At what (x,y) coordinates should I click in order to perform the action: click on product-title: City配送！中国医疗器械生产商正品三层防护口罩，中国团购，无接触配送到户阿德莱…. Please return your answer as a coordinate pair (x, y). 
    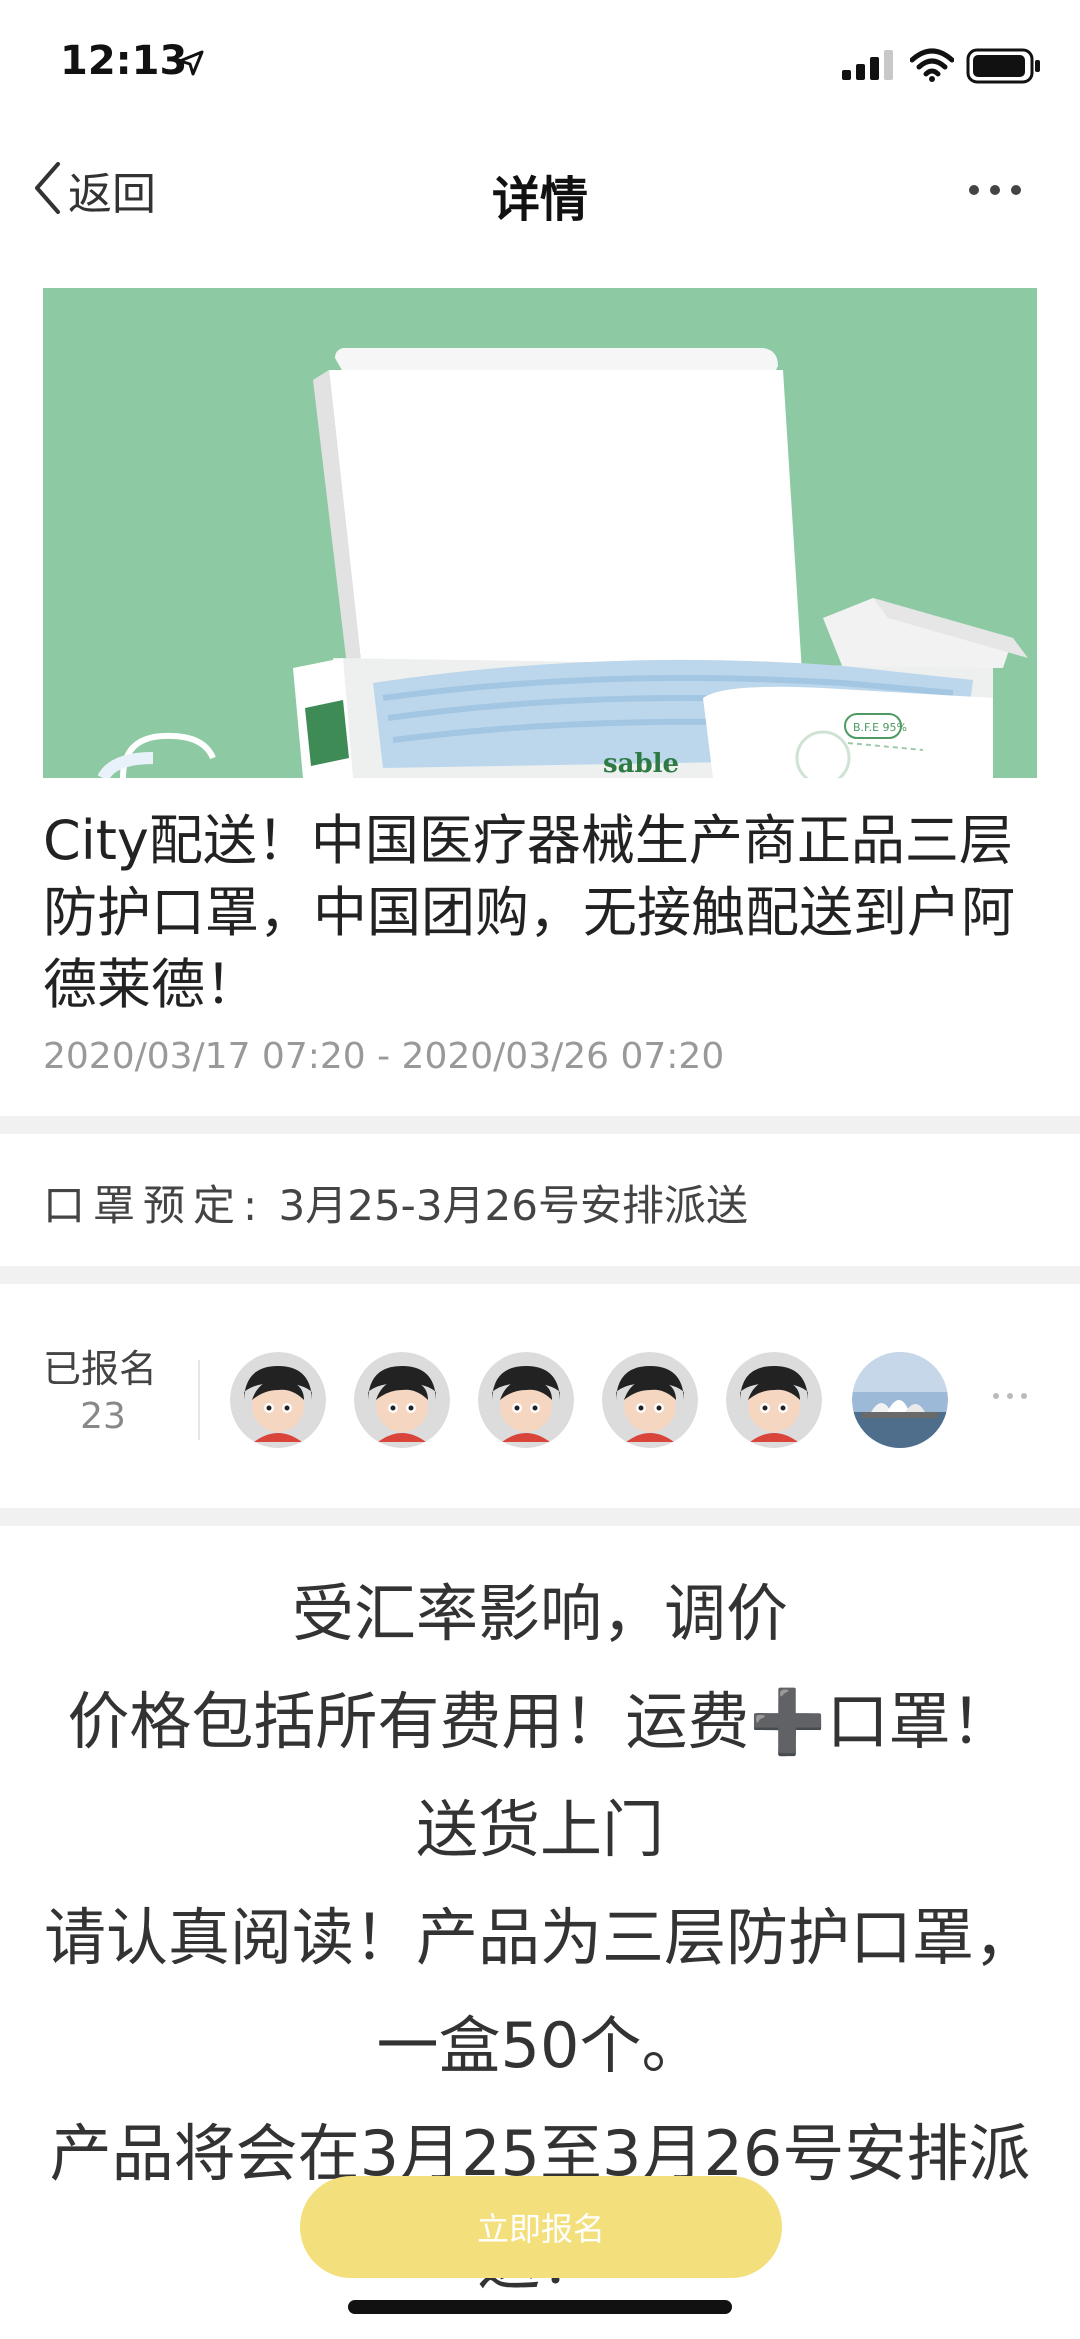
    Looking at the image, I should click on (529, 912).